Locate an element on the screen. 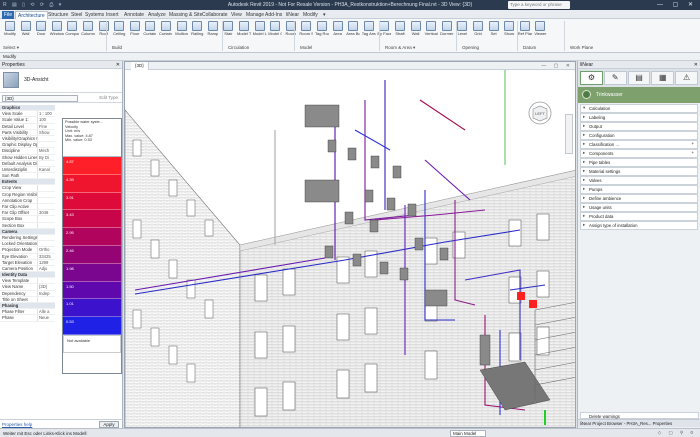 The image size is (700, 437). linear-item-material-settings: Material settings is located at coordinates (639, 171).